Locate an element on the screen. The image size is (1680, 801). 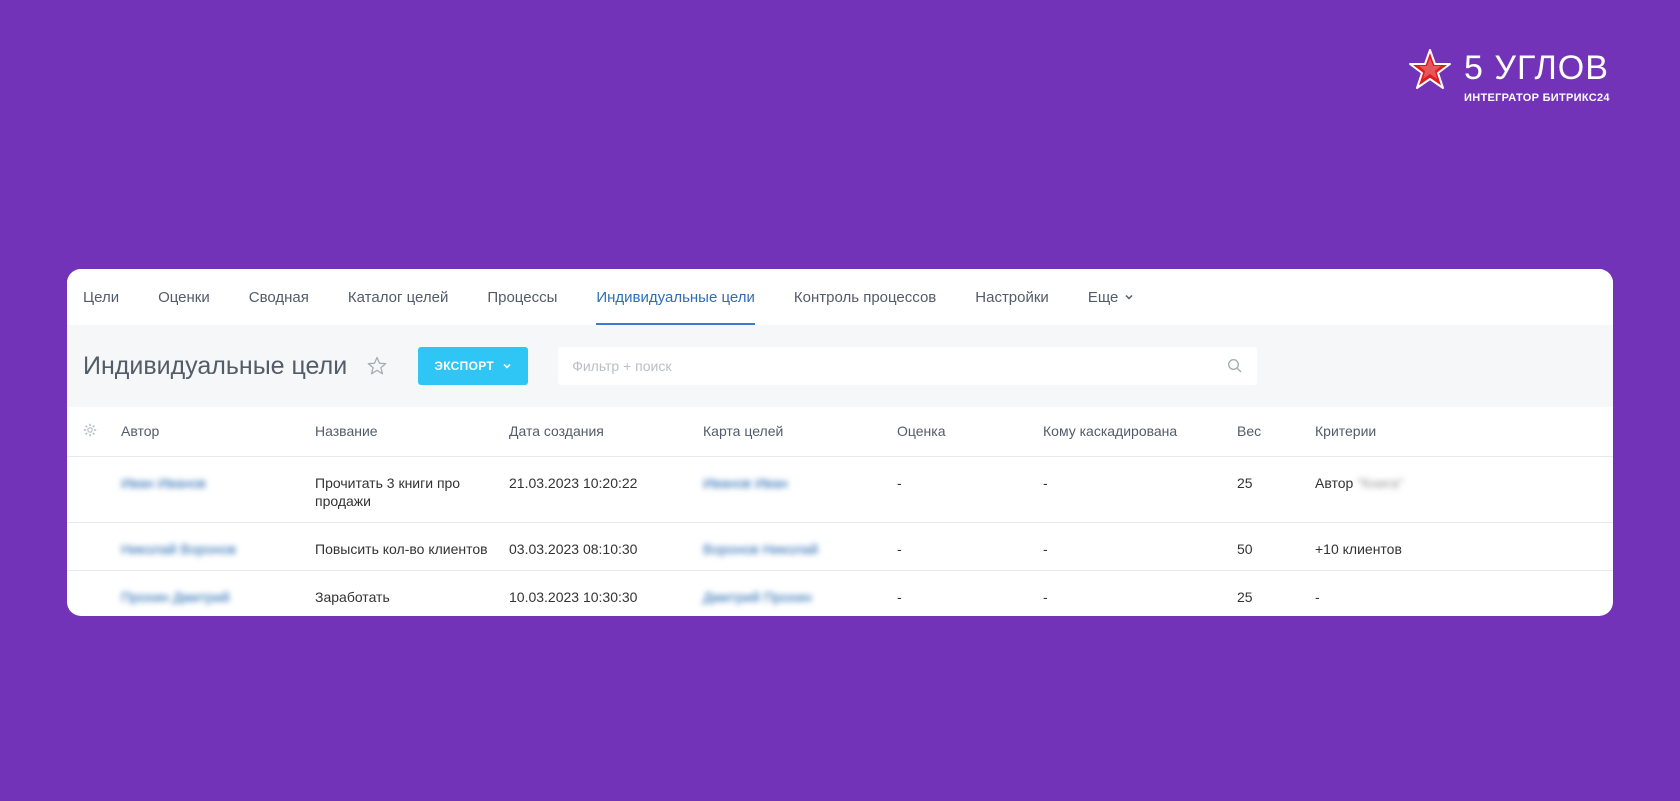
goal-map-cell: Воронов Николай is located at coordinates (800, 546).